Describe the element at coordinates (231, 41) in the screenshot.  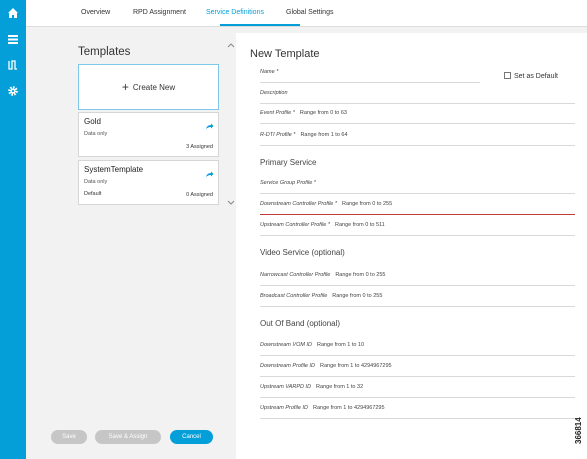
I see `chevron-up-icon` at that location.